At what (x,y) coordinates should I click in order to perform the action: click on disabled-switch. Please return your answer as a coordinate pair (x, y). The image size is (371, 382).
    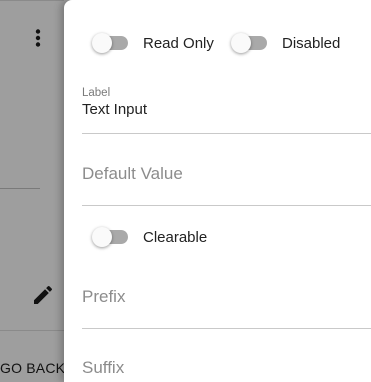
    Looking at the image, I should click on (249, 43).